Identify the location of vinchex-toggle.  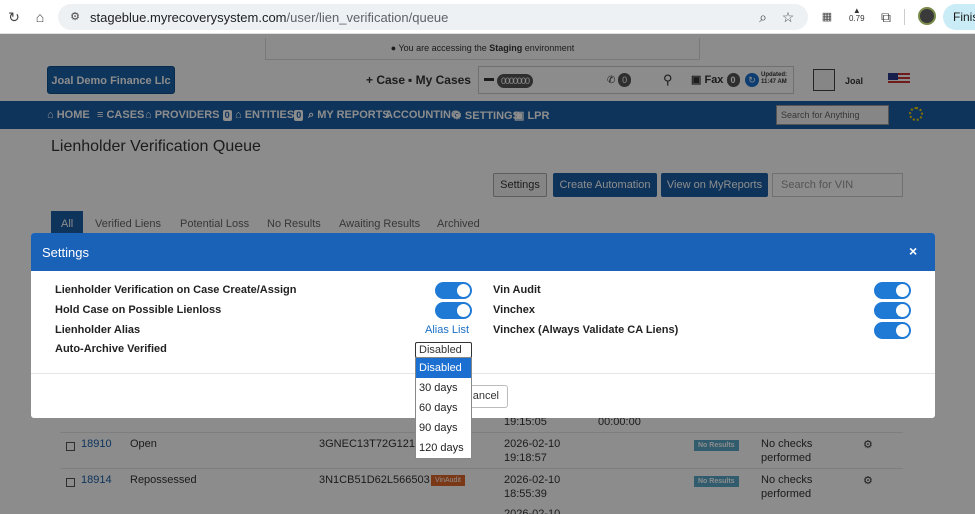
(892, 310).